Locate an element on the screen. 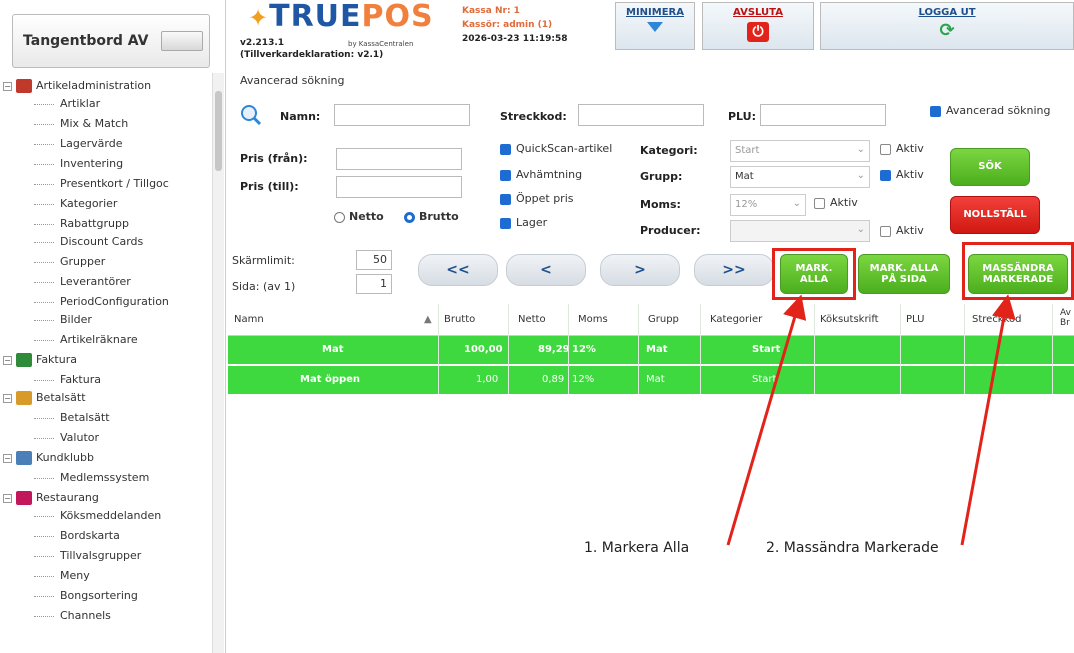 Image resolution: width=1074 pixels, height=653 pixels. arrow-to-mark-all is located at coordinates (766, 420).